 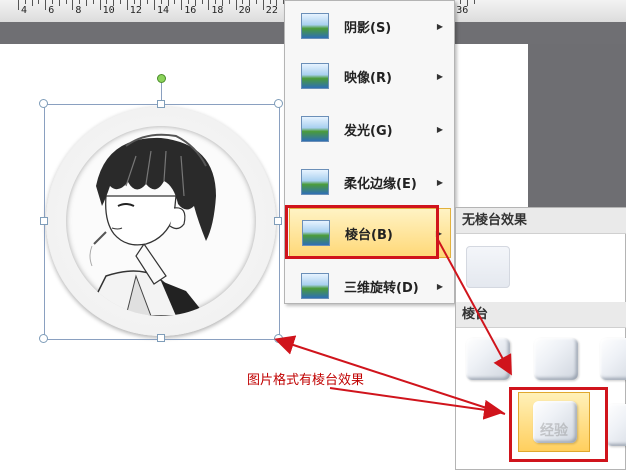 I want to click on arrow-caption-to-option, so click(x=416, y=403).